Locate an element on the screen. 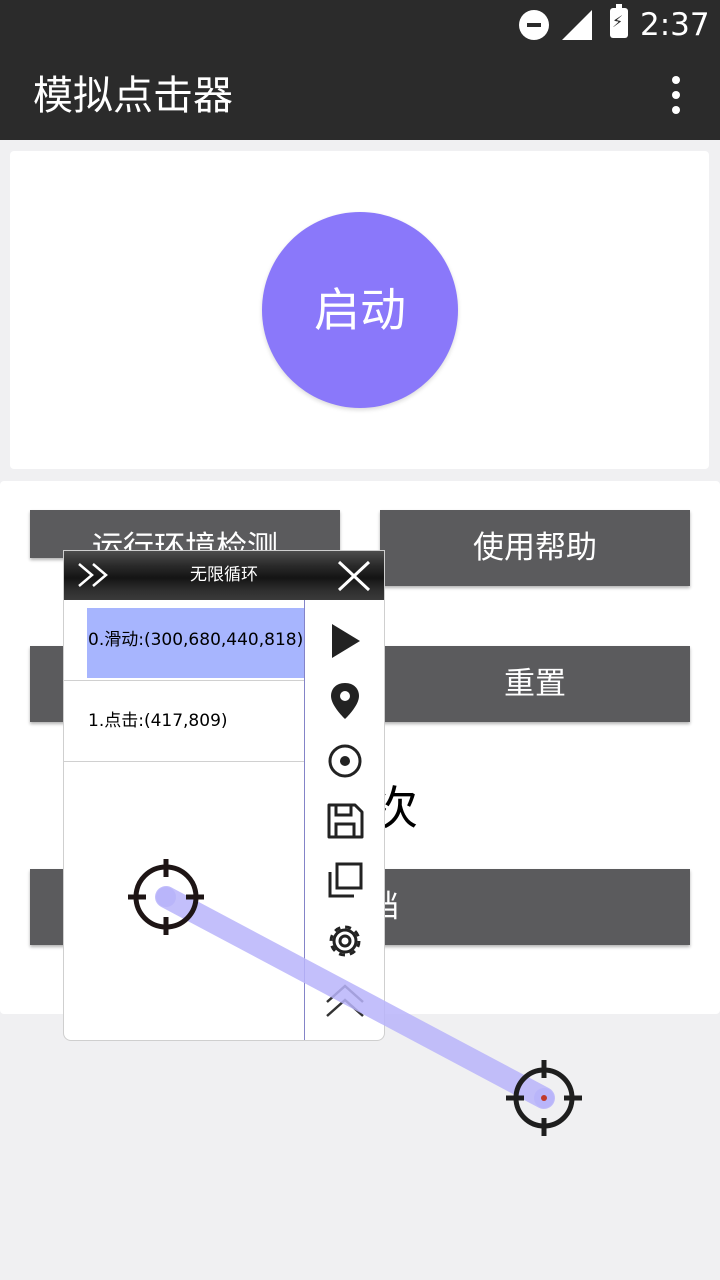 This screenshot has width=720, height=1280. app-bar: 模拟点击器 is located at coordinates (360, 95).